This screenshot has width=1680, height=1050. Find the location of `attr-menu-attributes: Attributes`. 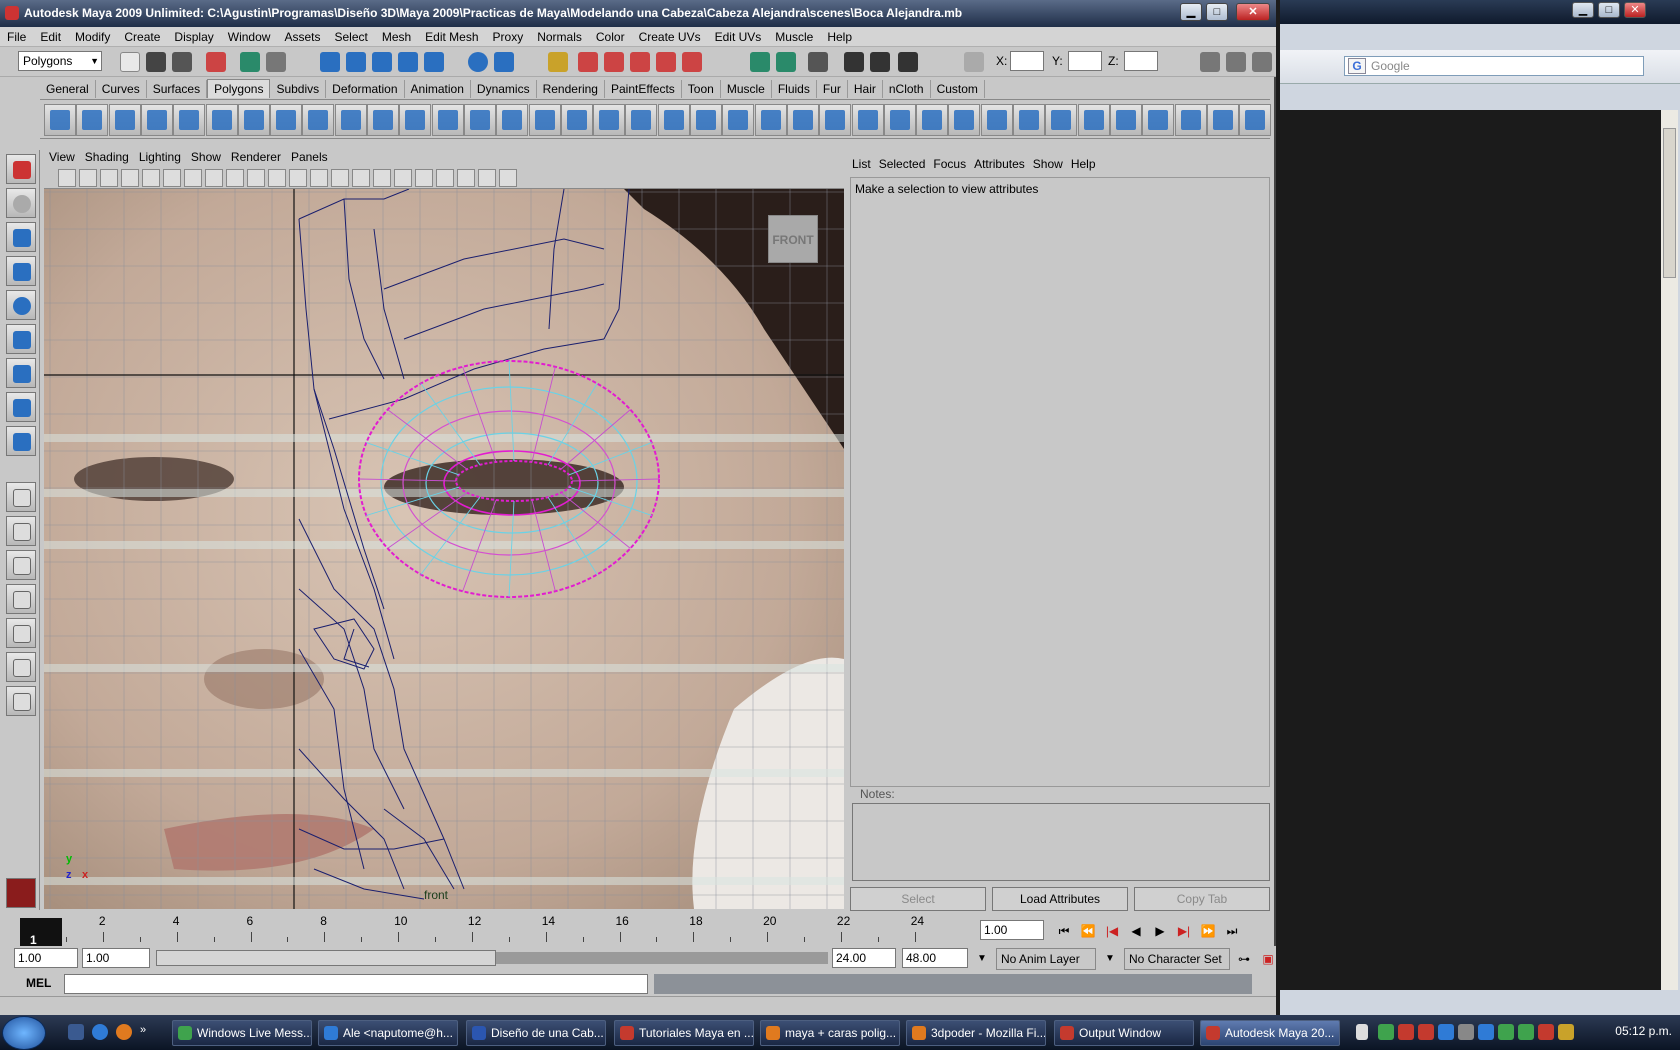

attr-menu-attributes: Attributes is located at coordinates (999, 164).